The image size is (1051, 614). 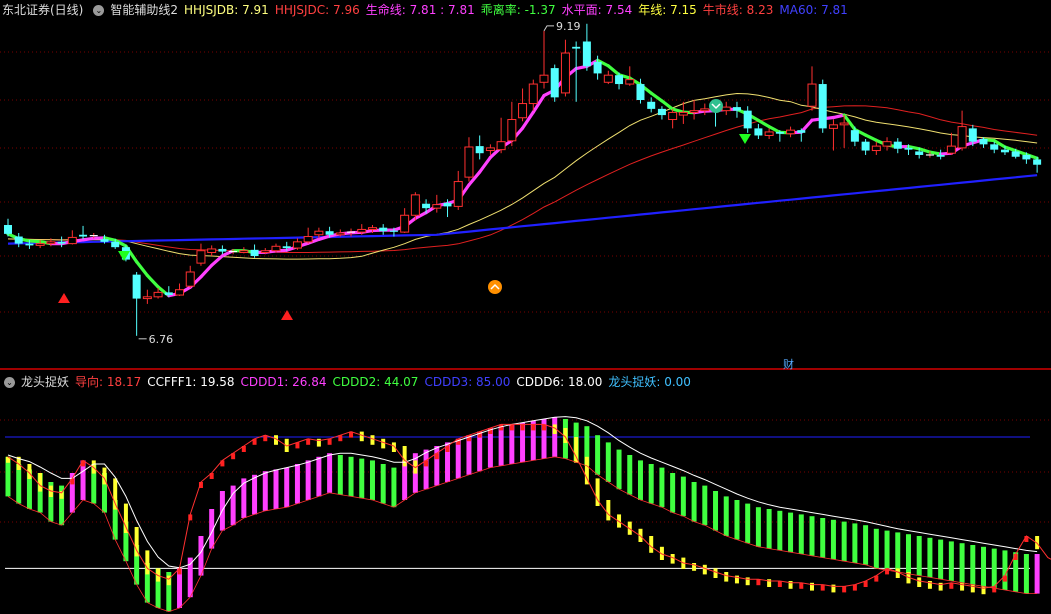 What do you see at coordinates (518, 10) in the screenshot?
I see `top-value-3: 乖离率: -1.37` at bounding box center [518, 10].